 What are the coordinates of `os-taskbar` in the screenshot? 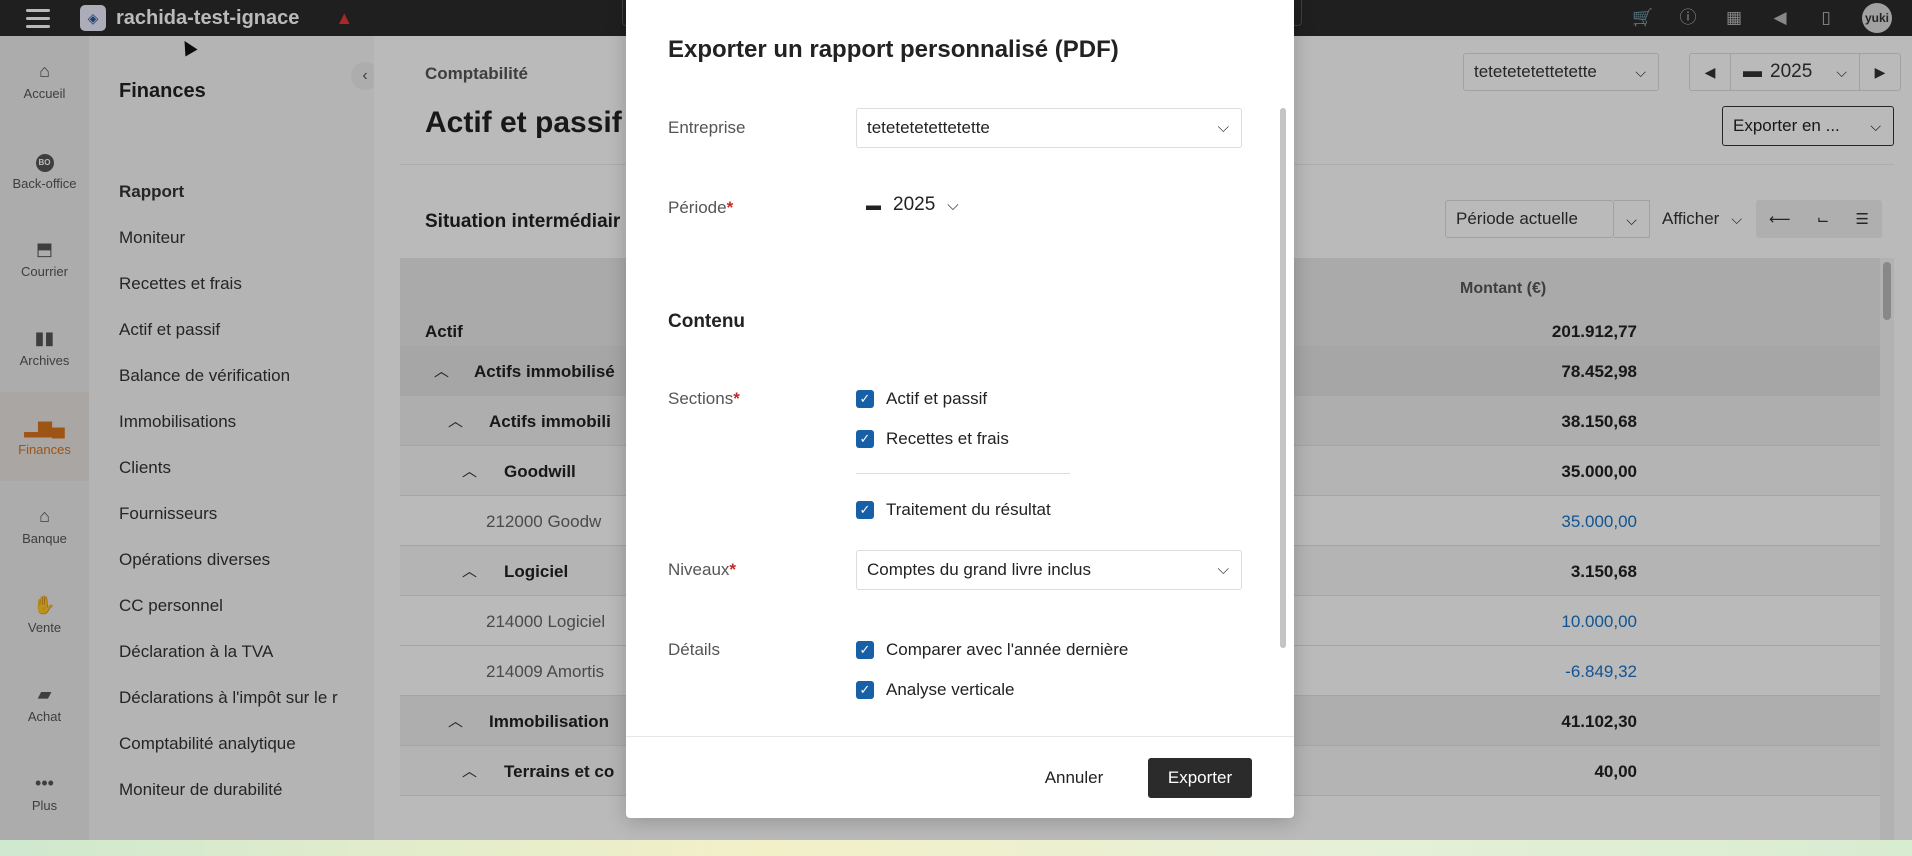 It's located at (956, 848).